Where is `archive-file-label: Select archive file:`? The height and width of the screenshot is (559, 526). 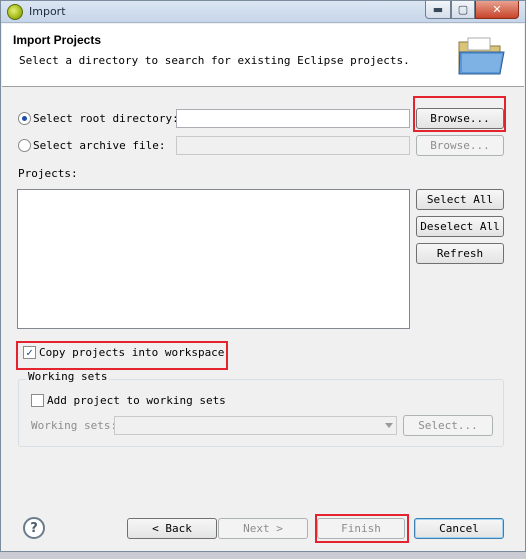
archive-file-label: Select archive file: is located at coordinates (99, 145).